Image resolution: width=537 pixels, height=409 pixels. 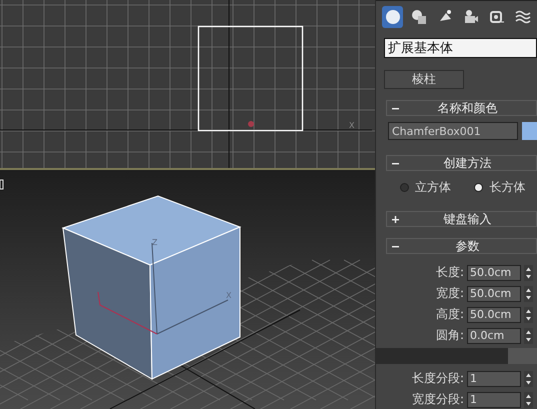 I want to click on viewport-menu-icon, so click(x=2, y=185).